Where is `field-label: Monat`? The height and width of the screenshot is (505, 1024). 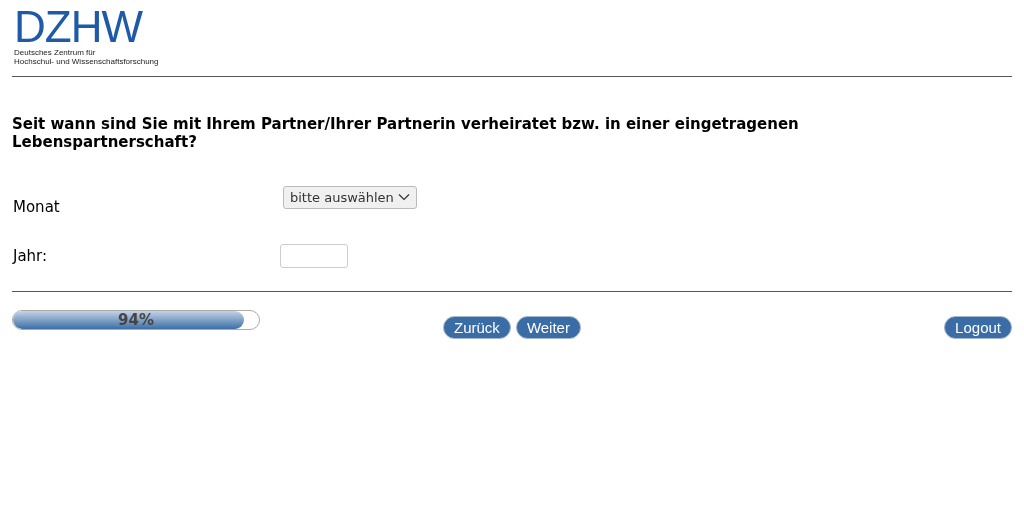
field-label: Monat is located at coordinates (36, 207).